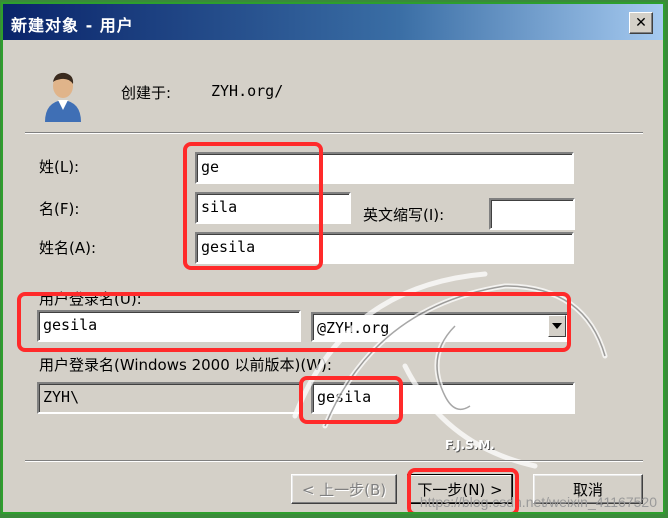 The image size is (668, 518). Describe the element at coordinates (443, 398) in the screenshot. I see `pre2000-logon-input: gesila` at that location.